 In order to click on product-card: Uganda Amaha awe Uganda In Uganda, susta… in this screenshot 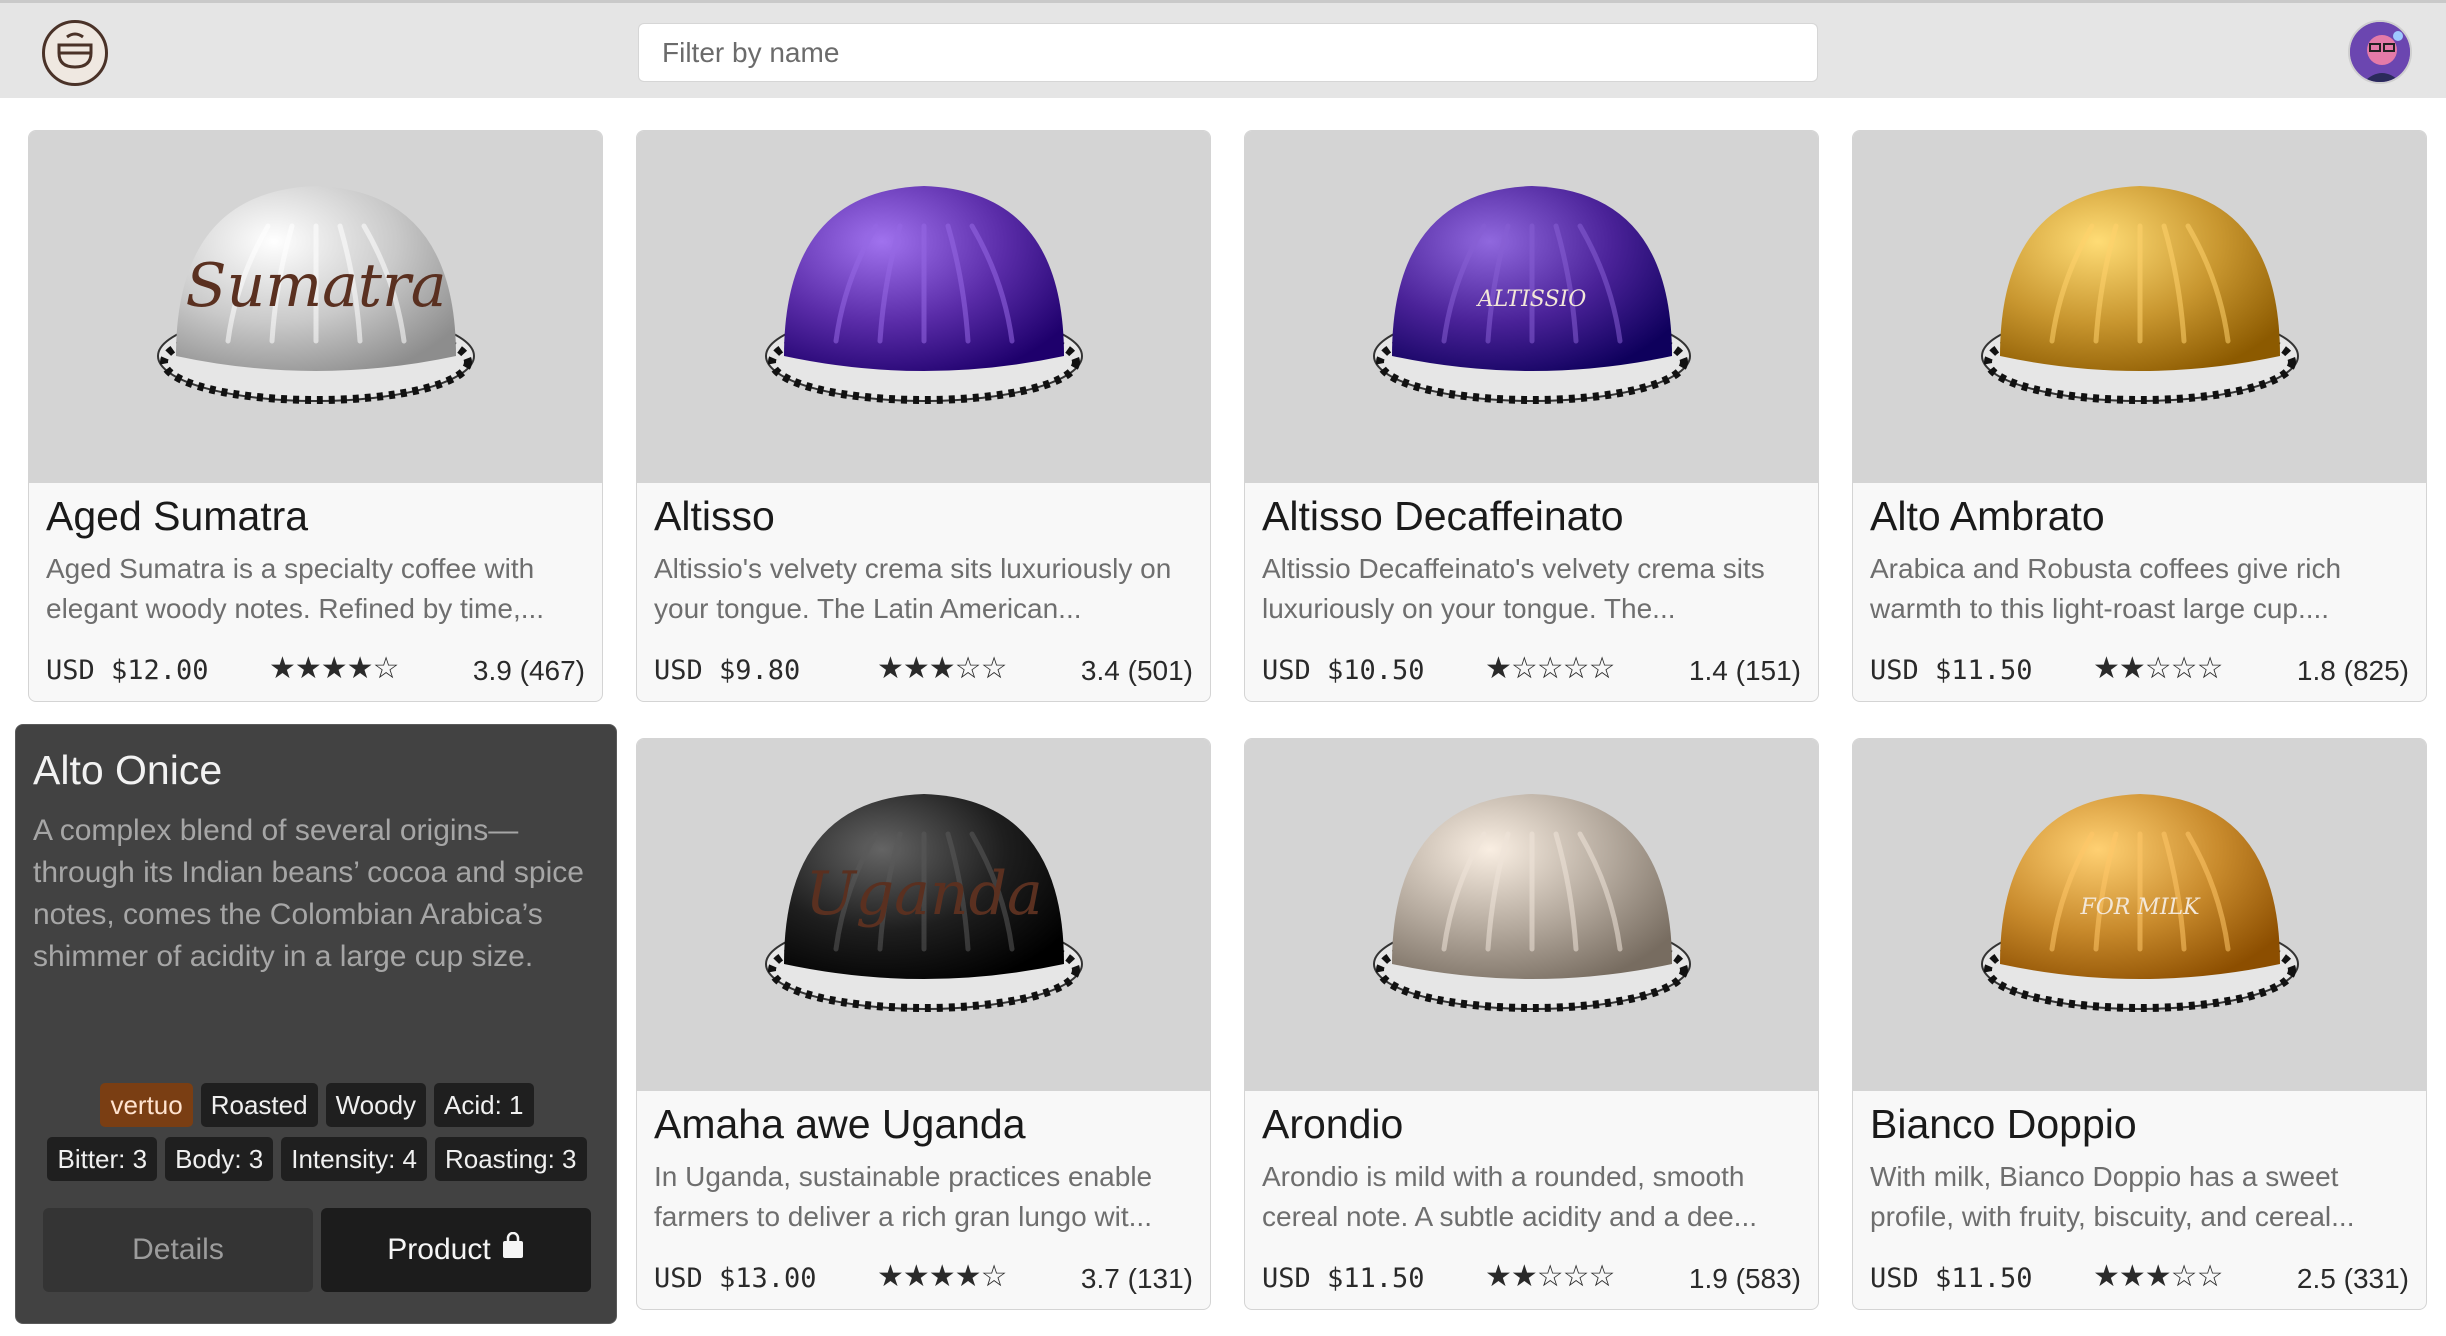, I will do `click(923, 1024)`.